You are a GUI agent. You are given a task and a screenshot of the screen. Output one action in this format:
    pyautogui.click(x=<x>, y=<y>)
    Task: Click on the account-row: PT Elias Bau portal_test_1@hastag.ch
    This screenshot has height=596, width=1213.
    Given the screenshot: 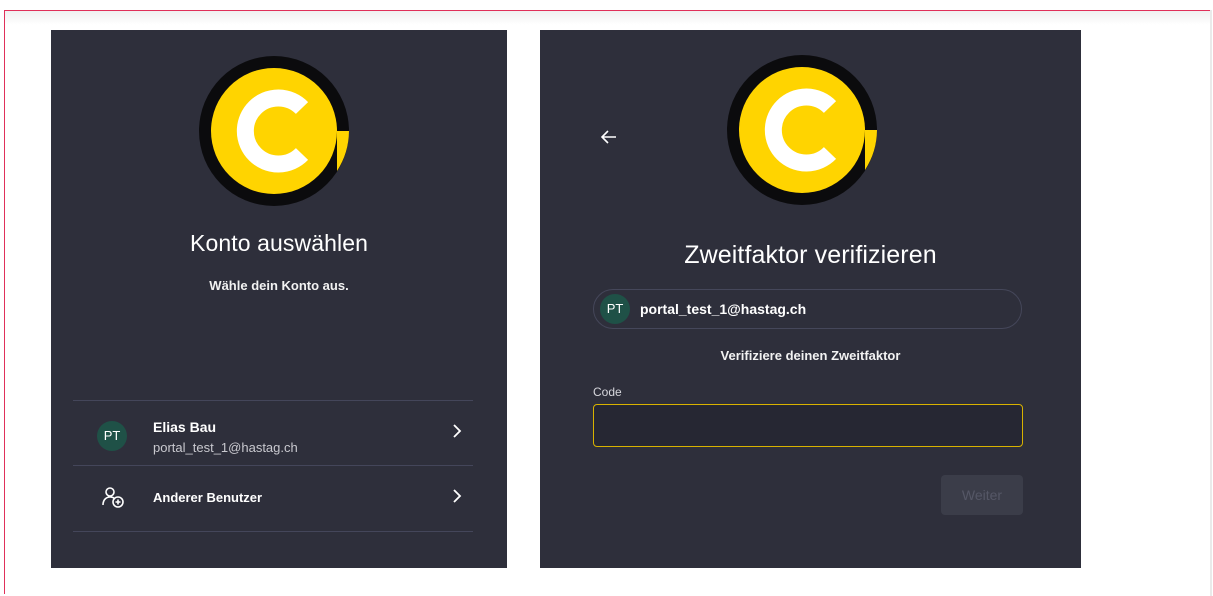 What is the action you would take?
    pyautogui.click(x=273, y=433)
    